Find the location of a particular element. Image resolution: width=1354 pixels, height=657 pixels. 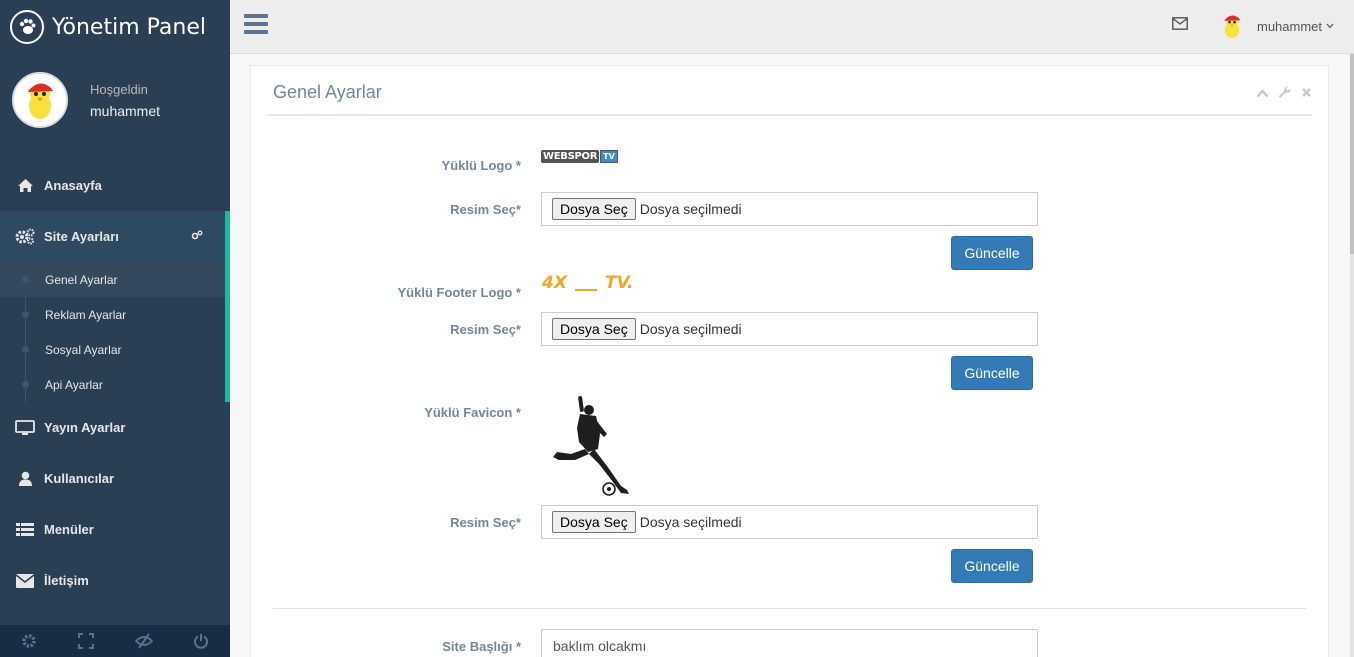

brand-title: Yönetim Panel is located at coordinates (129, 27).